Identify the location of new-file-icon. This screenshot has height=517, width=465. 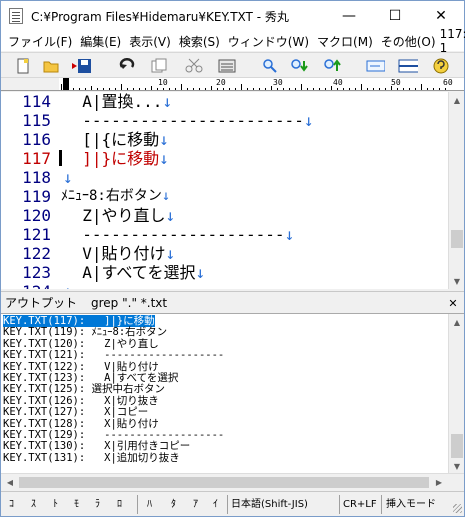
(23, 66).